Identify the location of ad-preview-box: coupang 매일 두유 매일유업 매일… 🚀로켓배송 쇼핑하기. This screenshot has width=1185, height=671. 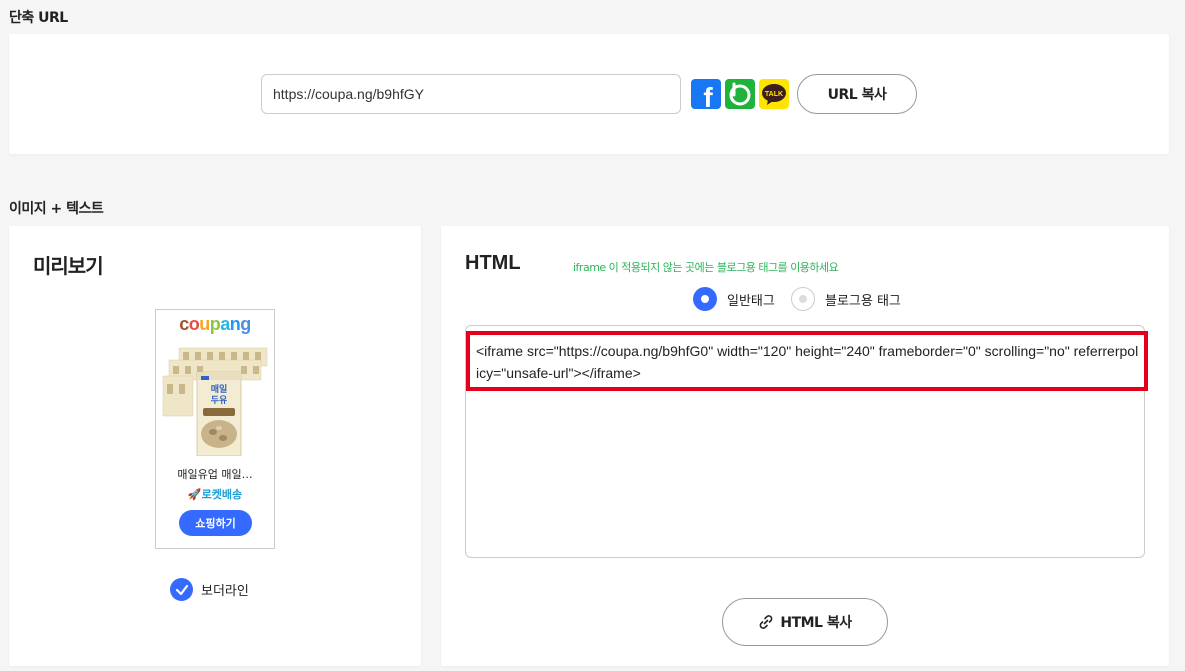
(215, 429).